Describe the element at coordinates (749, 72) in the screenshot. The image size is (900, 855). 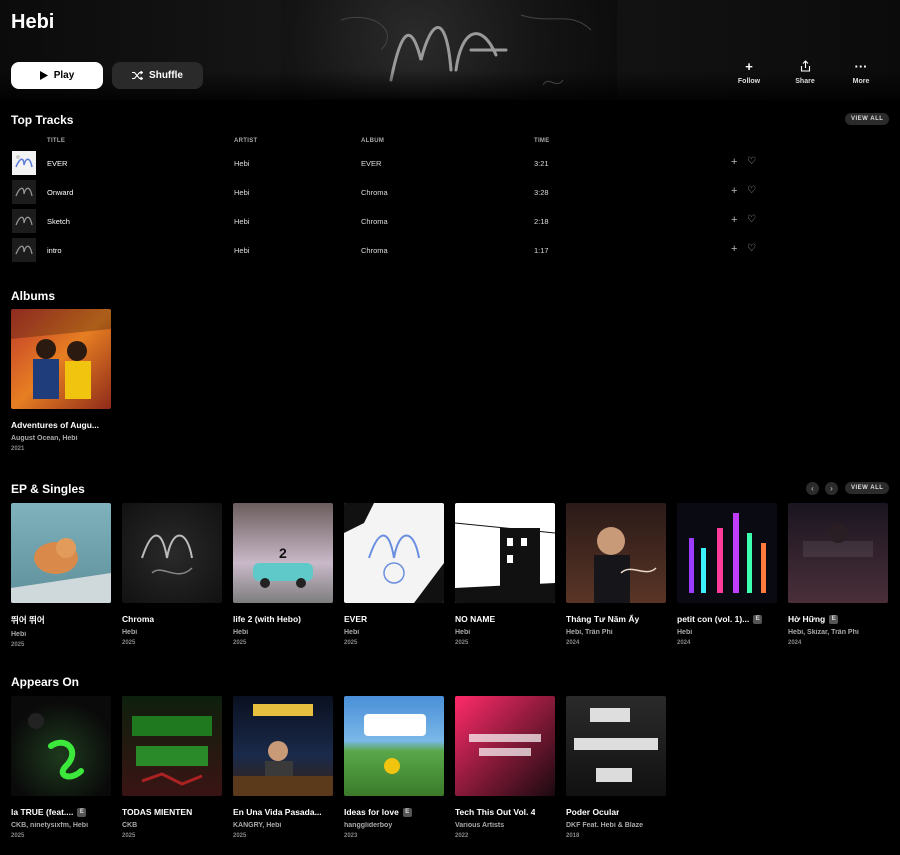
I see `follow-button: + Follow` at that location.